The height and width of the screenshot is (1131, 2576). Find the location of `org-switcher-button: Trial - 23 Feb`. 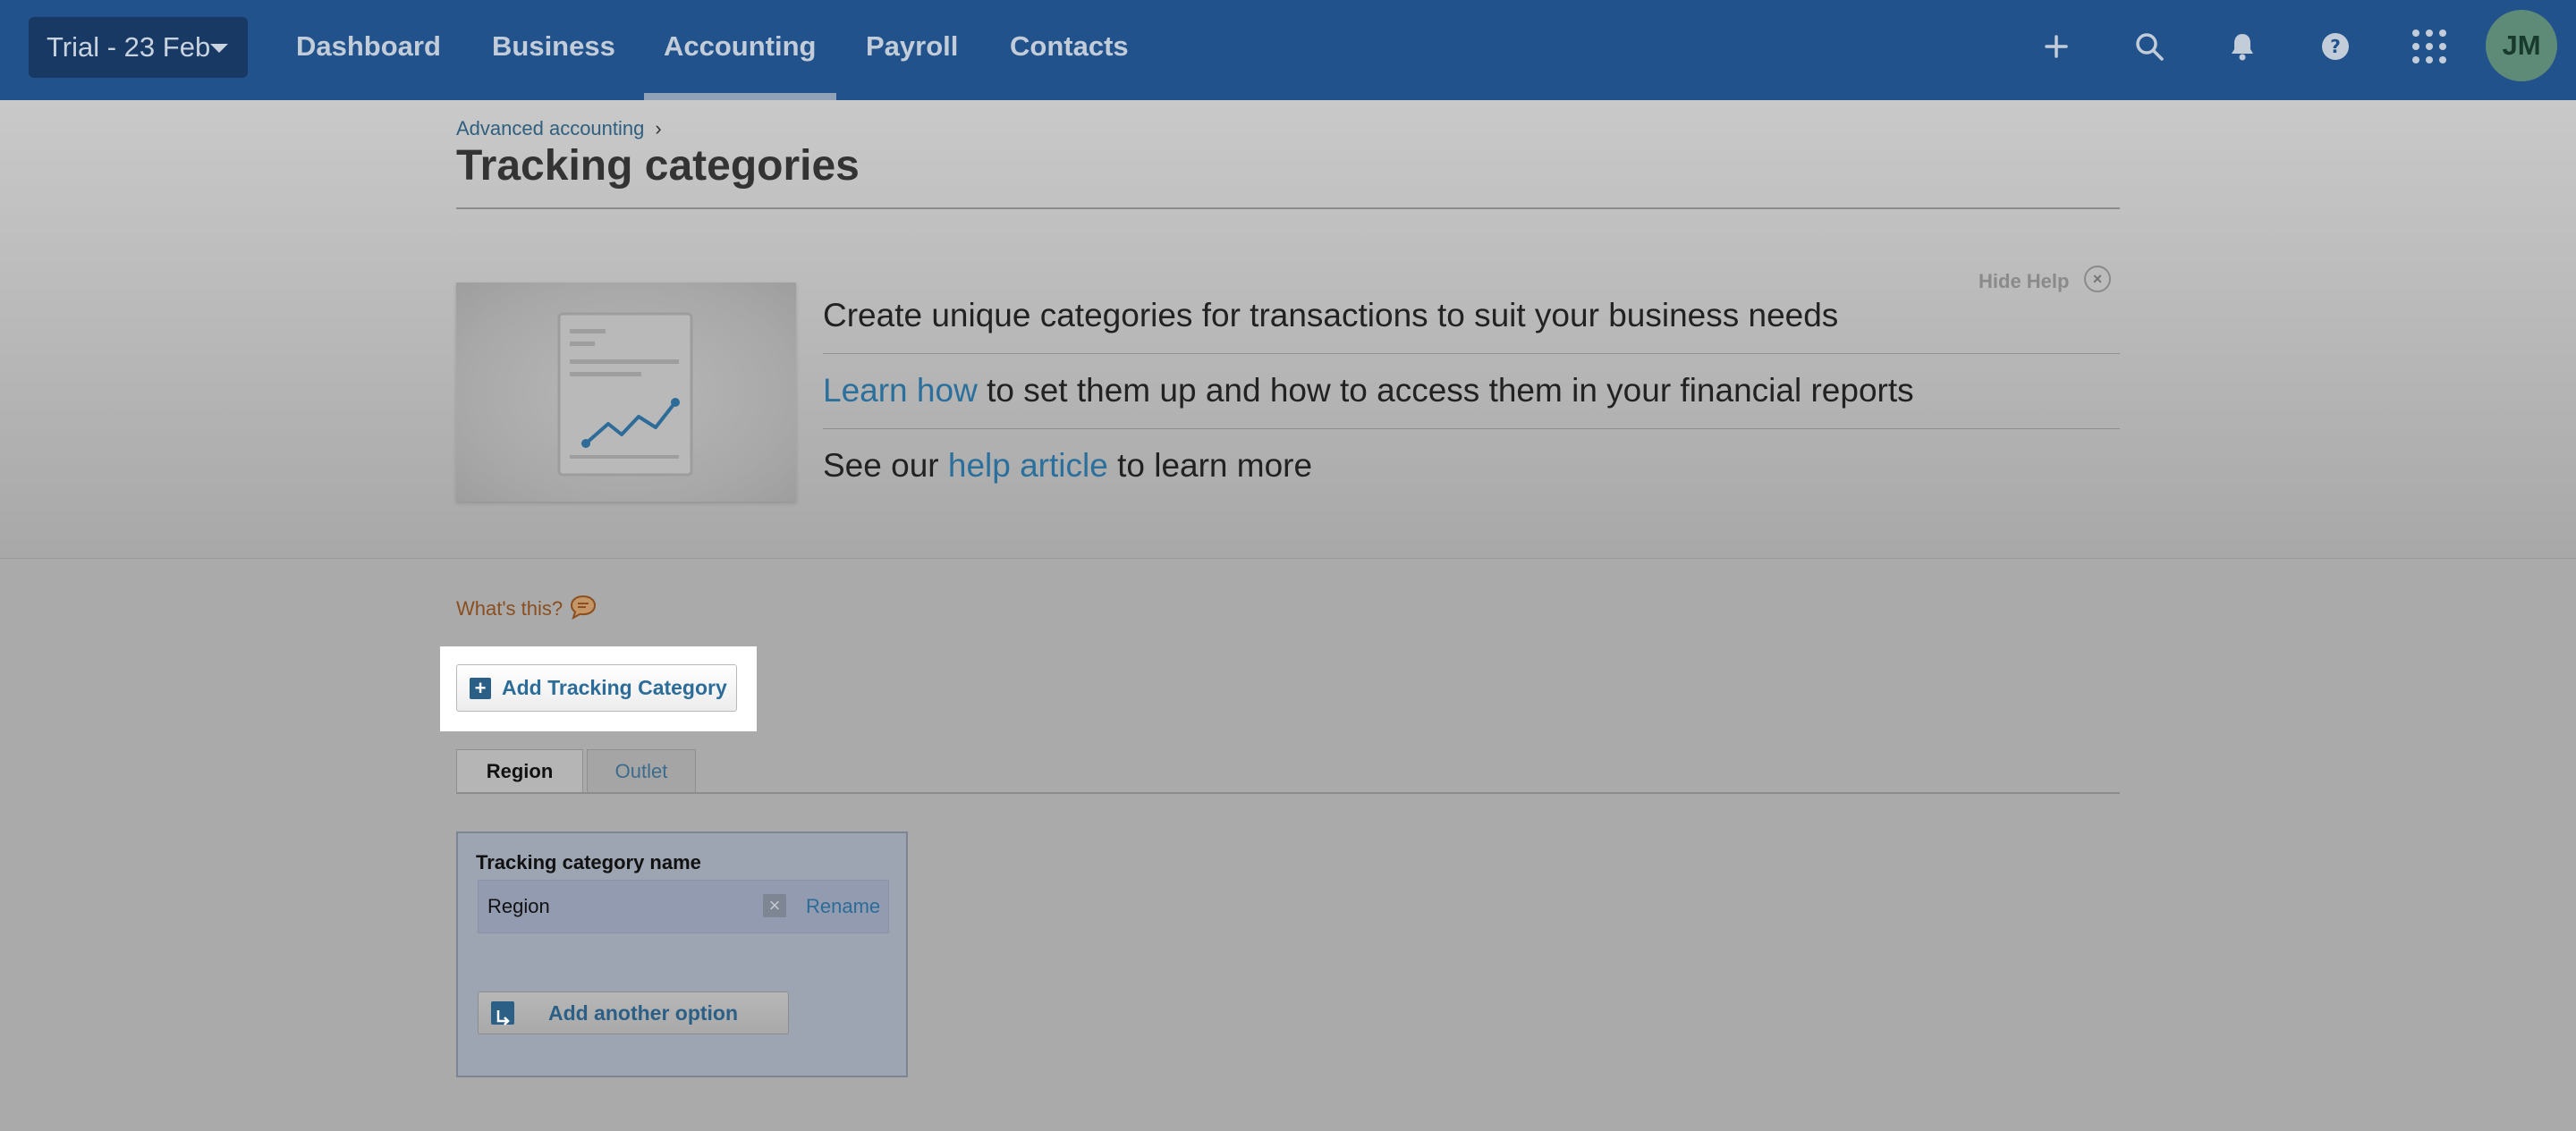

org-switcher-button: Trial - 23 Feb is located at coordinates (138, 47).